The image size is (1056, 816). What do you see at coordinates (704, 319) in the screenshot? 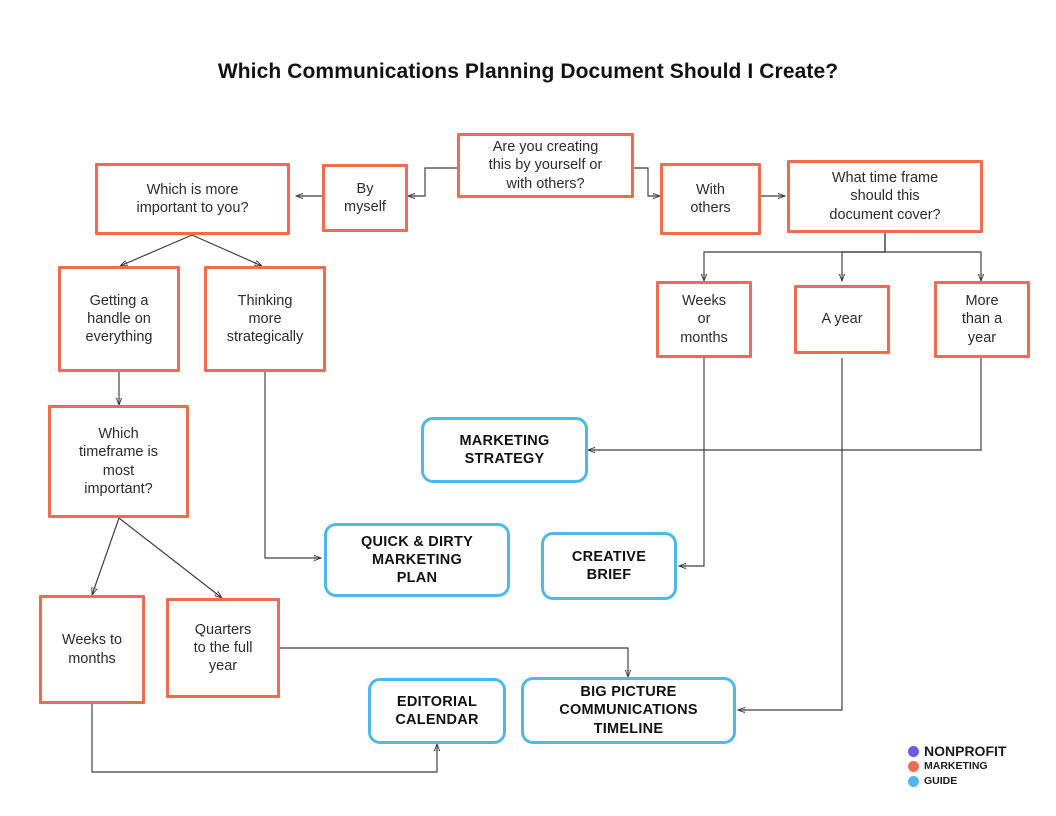
I see `node-weeks-or-months: Weeks or months` at bounding box center [704, 319].